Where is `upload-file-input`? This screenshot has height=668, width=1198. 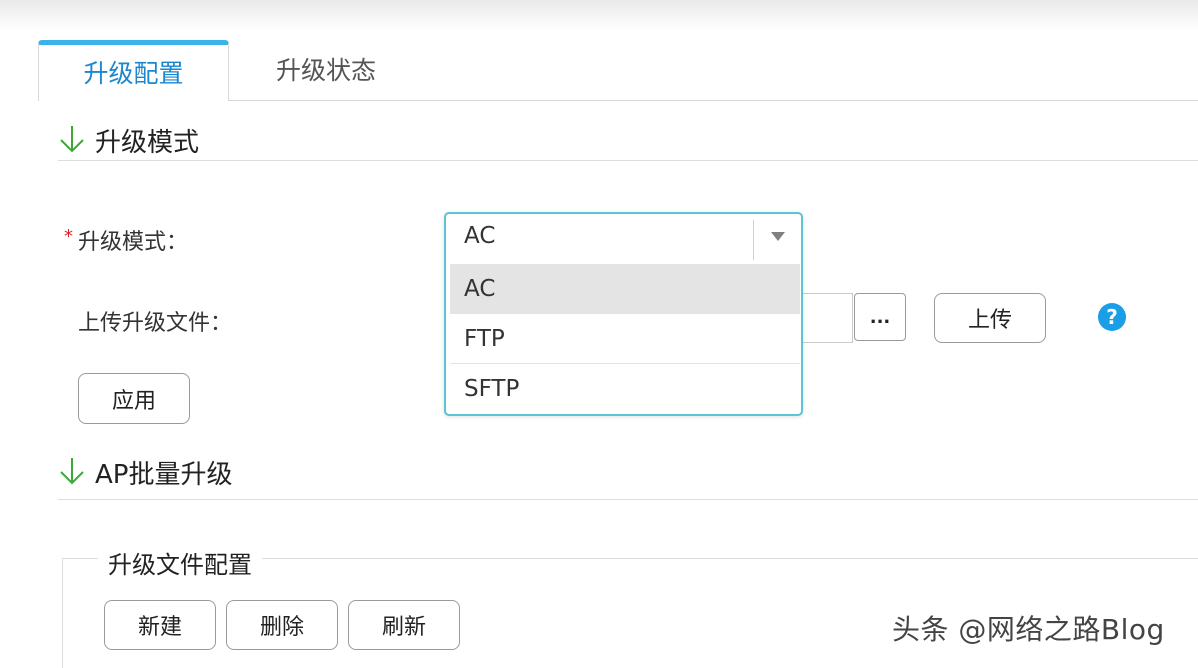
upload-file-input is located at coordinates (828, 318).